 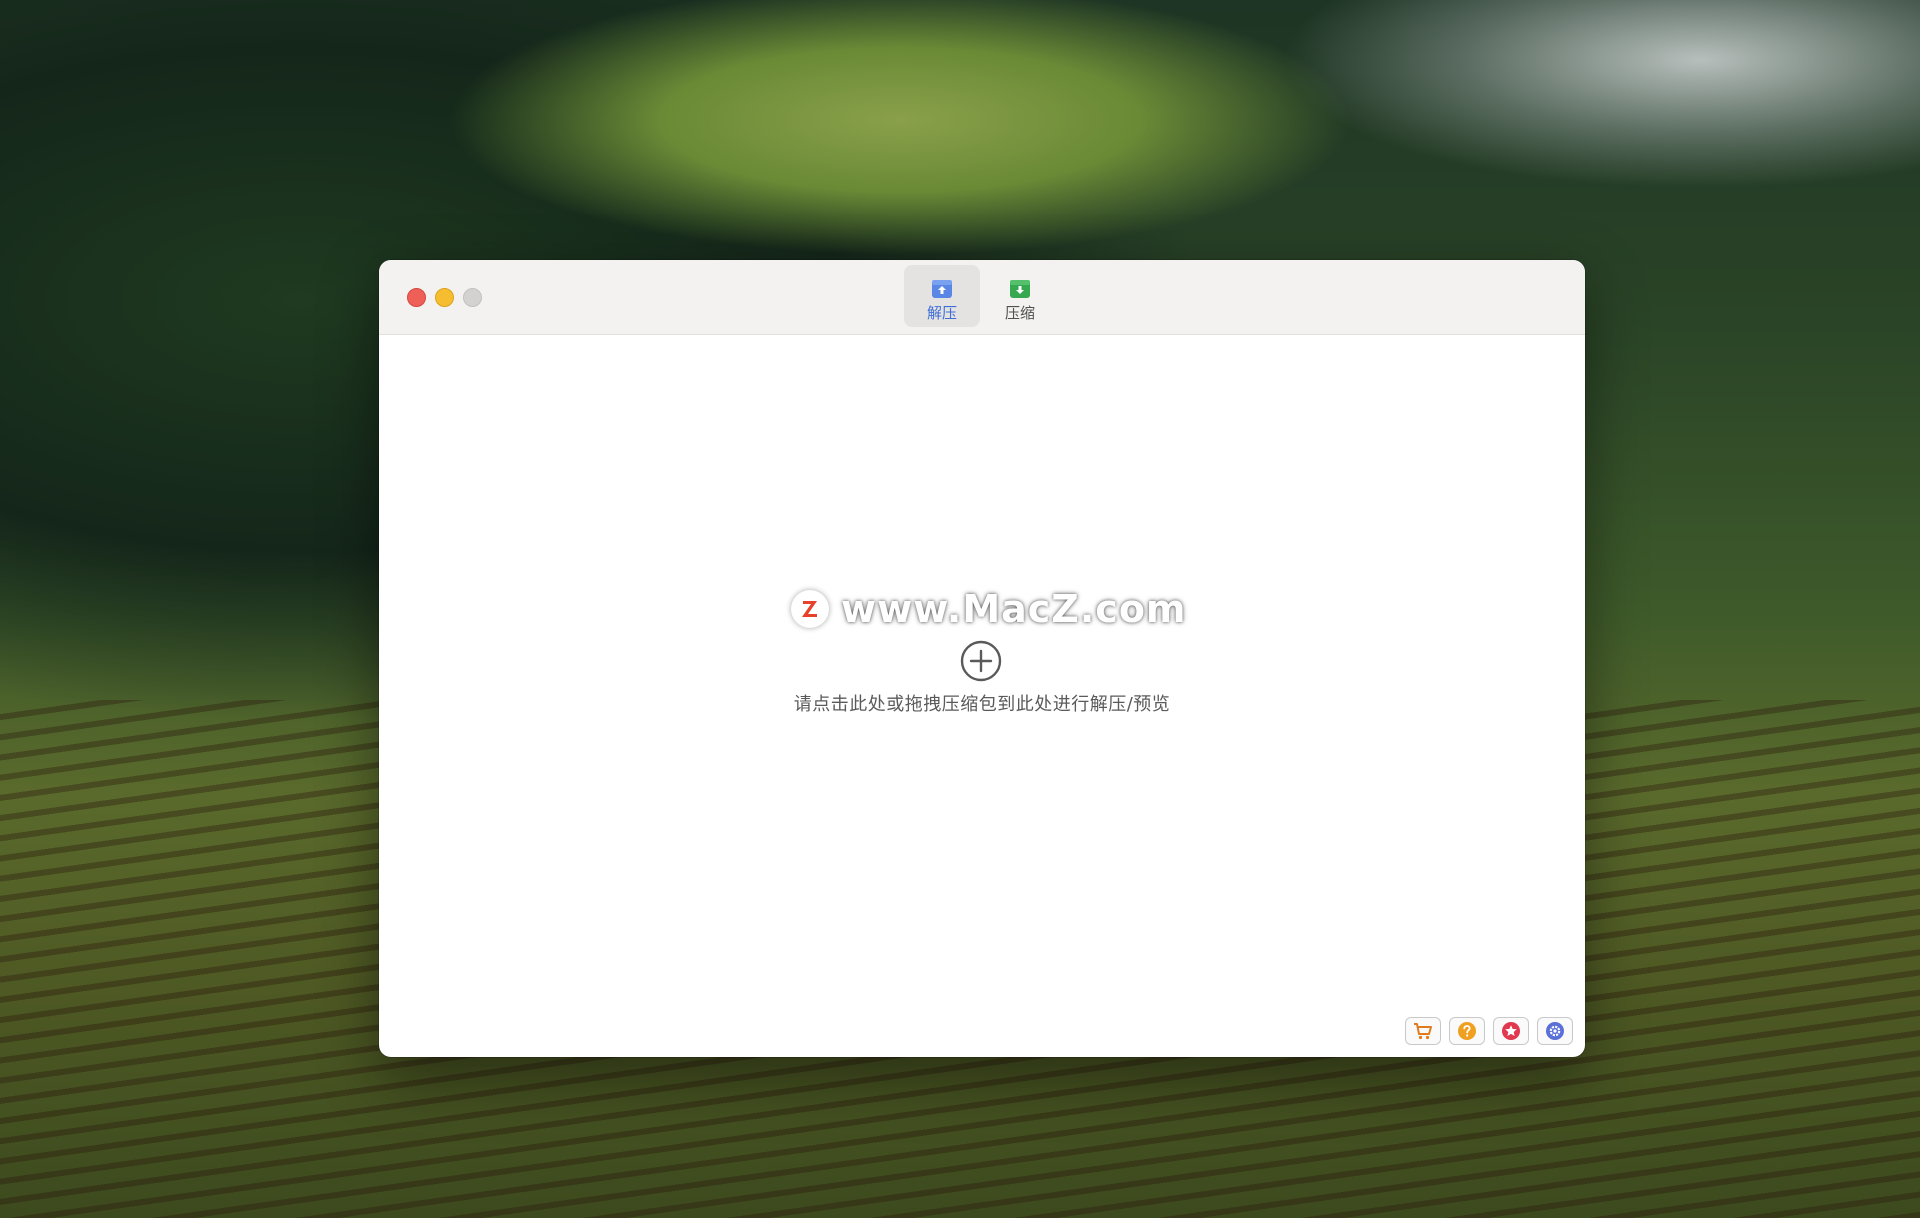 I want to click on plus-circle-icon, so click(x=981, y=661).